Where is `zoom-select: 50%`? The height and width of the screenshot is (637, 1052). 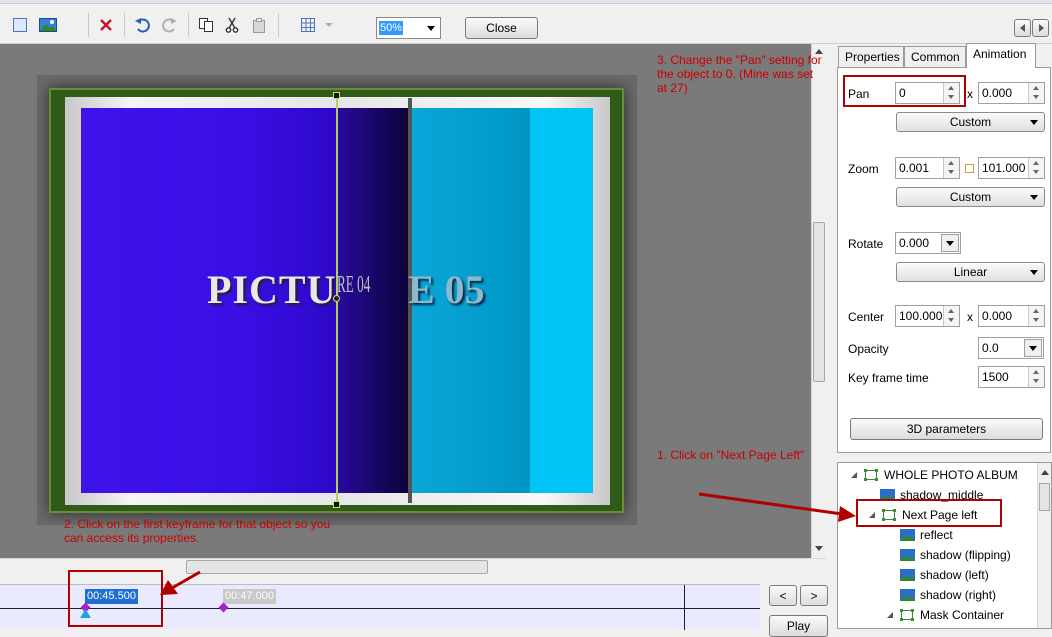
zoom-select: 50% is located at coordinates (408, 28).